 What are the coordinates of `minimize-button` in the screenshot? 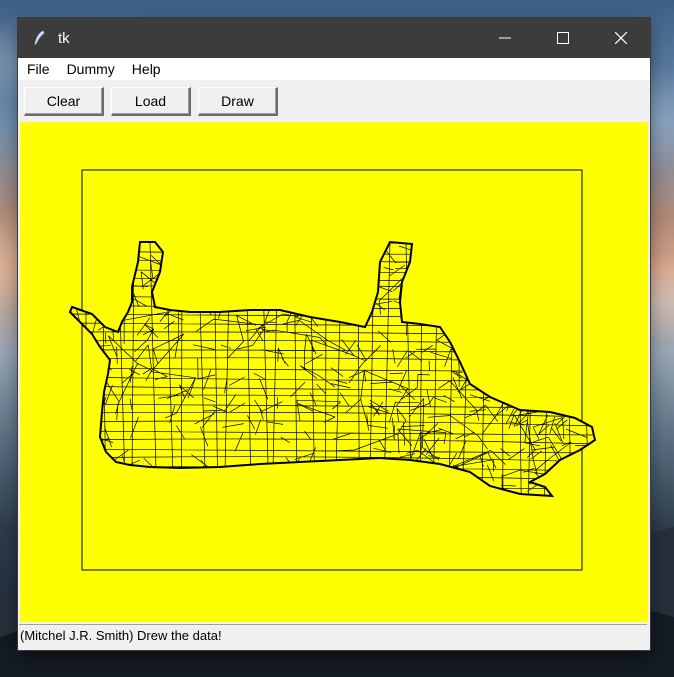 It's located at (505, 38).